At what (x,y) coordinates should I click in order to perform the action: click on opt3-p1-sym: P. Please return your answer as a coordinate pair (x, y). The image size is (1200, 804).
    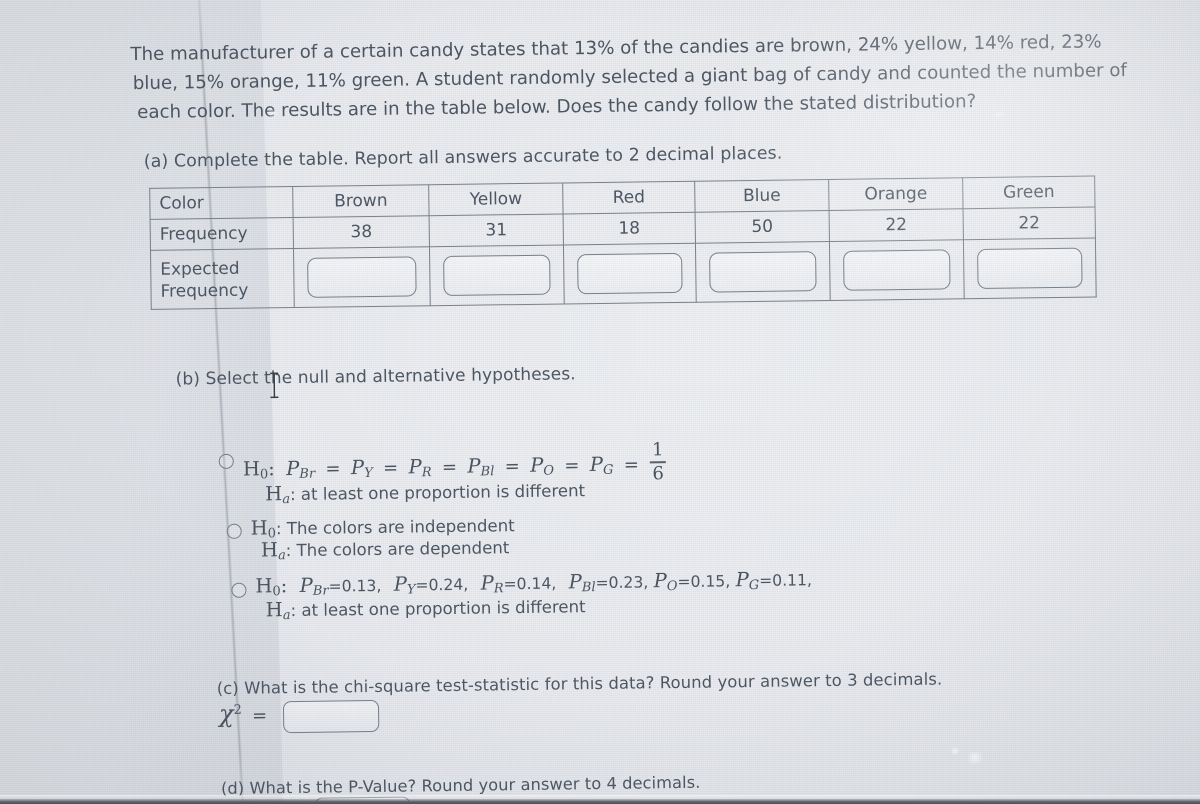
    Looking at the image, I should click on (400, 584).